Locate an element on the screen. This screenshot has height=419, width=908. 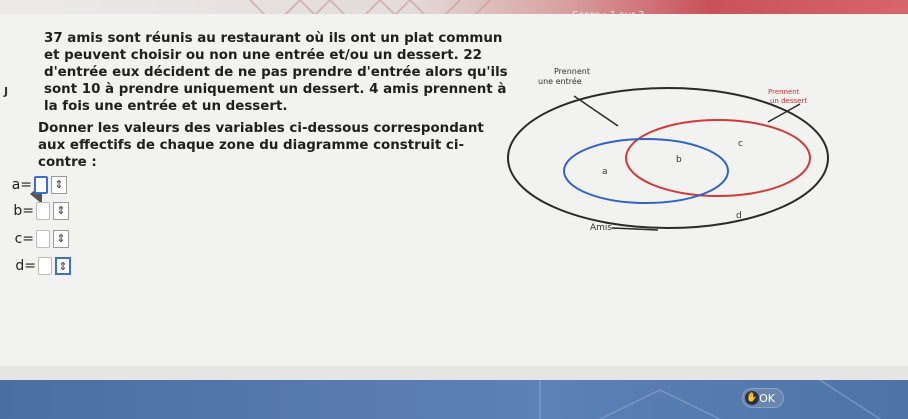
answer-stepper-c: ⇕ is located at coordinates (61, 239).